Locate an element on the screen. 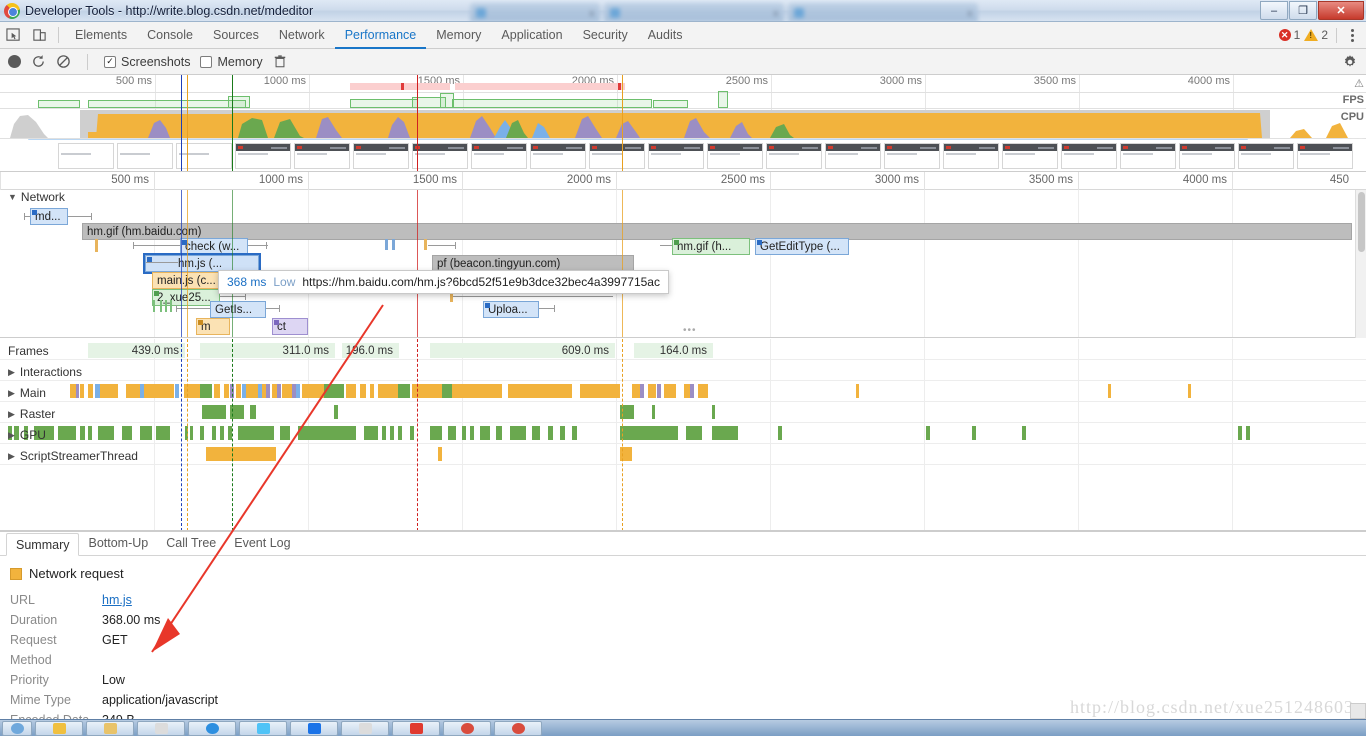 Image resolution: width=1366 pixels, height=736 pixels. field-value: hm.js is located at coordinates (117, 600).